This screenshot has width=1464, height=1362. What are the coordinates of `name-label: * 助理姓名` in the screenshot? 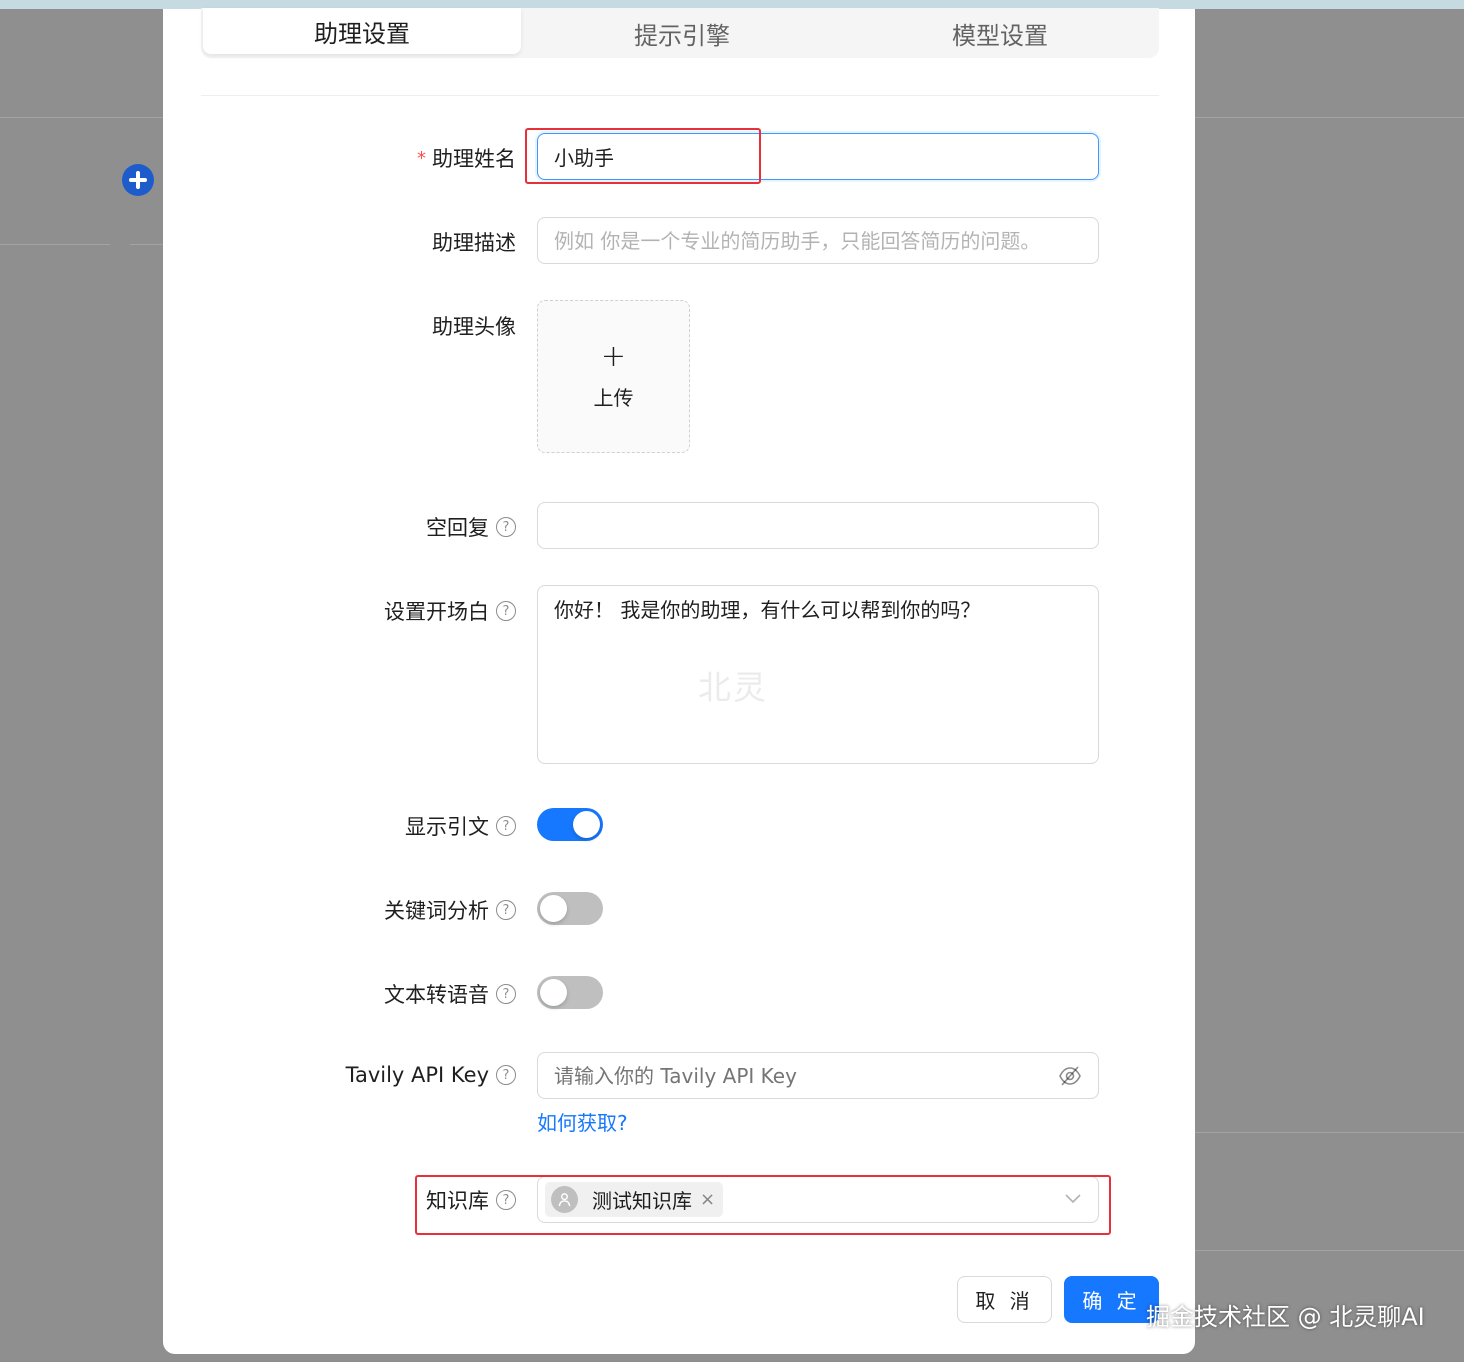 It's located at (466, 159).